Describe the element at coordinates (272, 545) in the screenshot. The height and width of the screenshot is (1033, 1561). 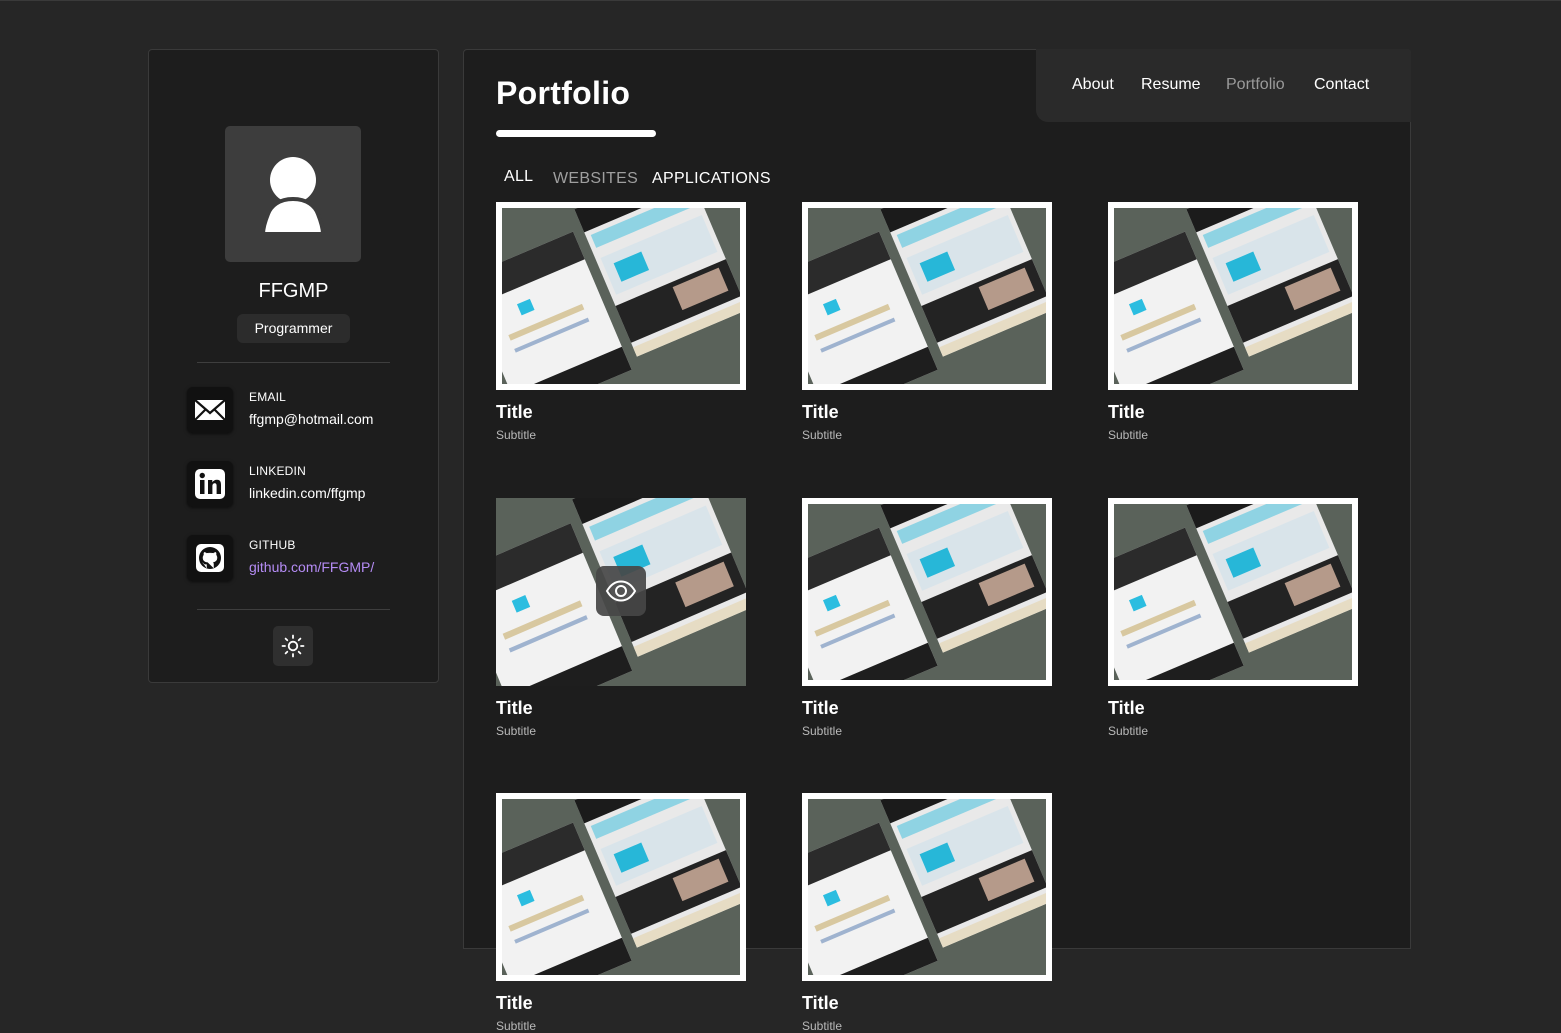
I see `contact-label: GITHUB` at that location.